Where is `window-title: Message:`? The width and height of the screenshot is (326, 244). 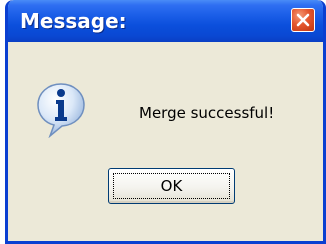
window-title: Message: is located at coordinates (73, 21).